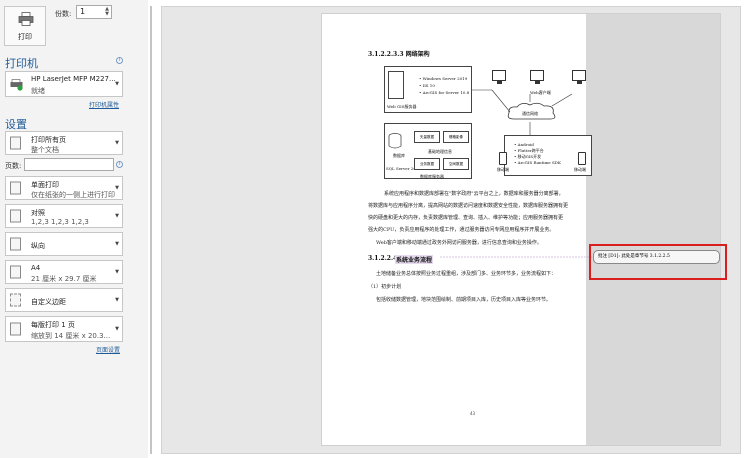  What do you see at coordinates (83, 11) in the screenshot?
I see `copies-value: 1` at bounding box center [83, 11].